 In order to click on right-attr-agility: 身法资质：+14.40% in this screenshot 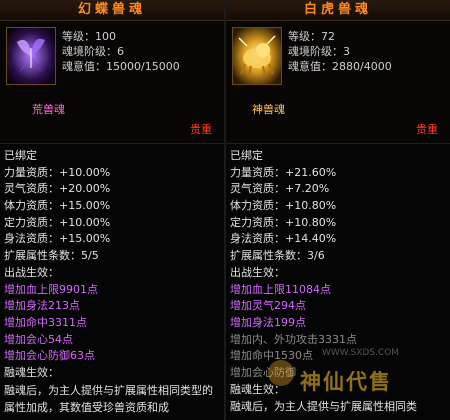, I will do `click(283, 239)`.